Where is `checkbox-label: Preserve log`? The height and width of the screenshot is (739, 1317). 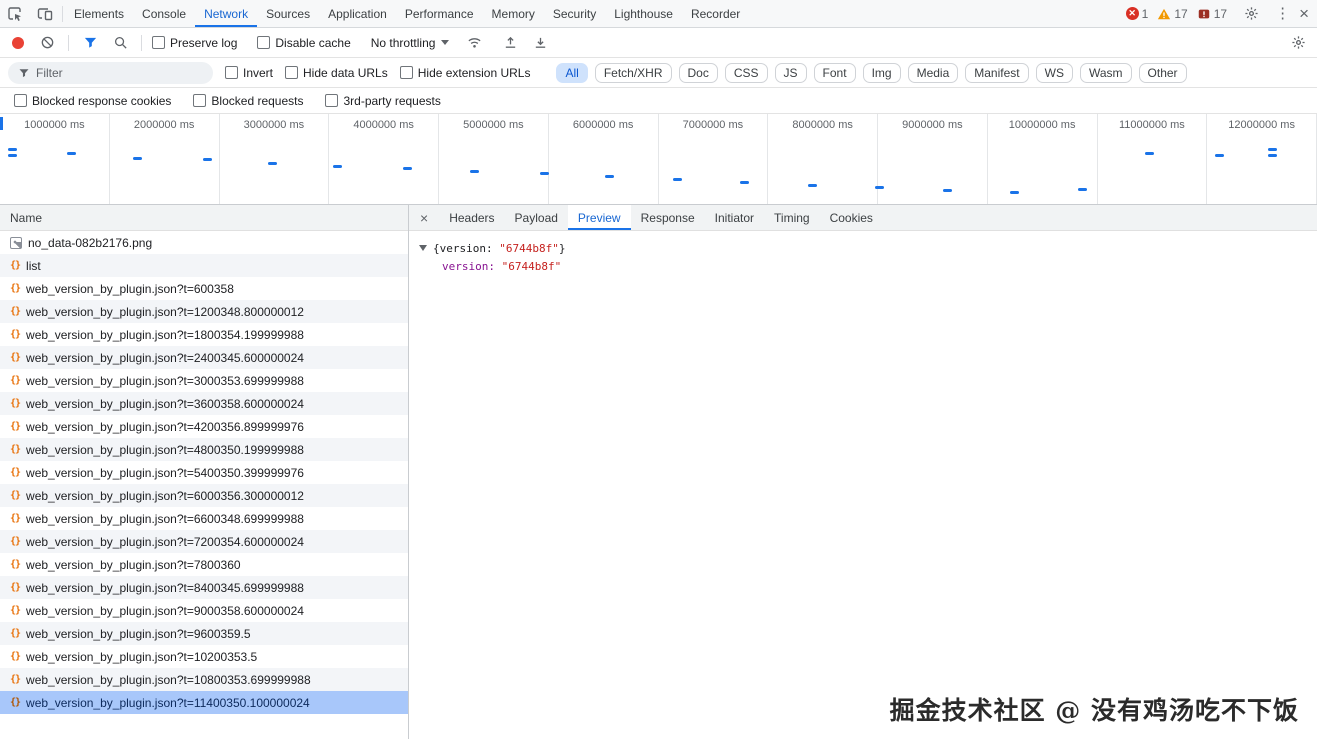
checkbox-label: Preserve log is located at coordinates (204, 42).